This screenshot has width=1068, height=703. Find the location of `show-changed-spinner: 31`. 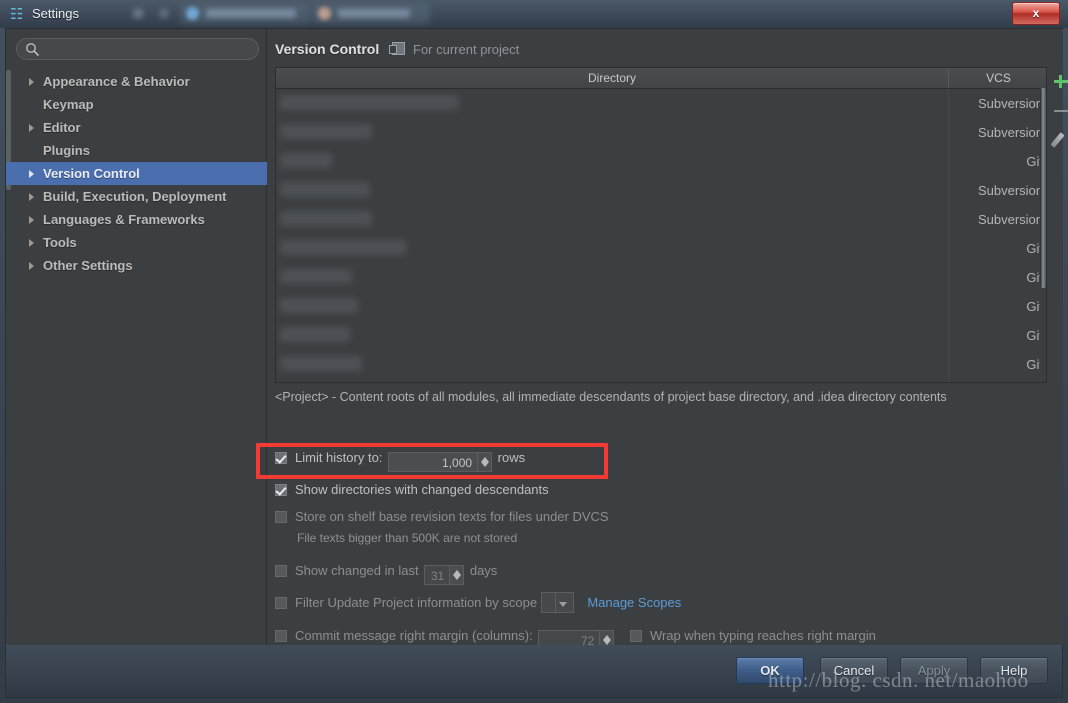

show-changed-spinner: 31 is located at coordinates (444, 575).